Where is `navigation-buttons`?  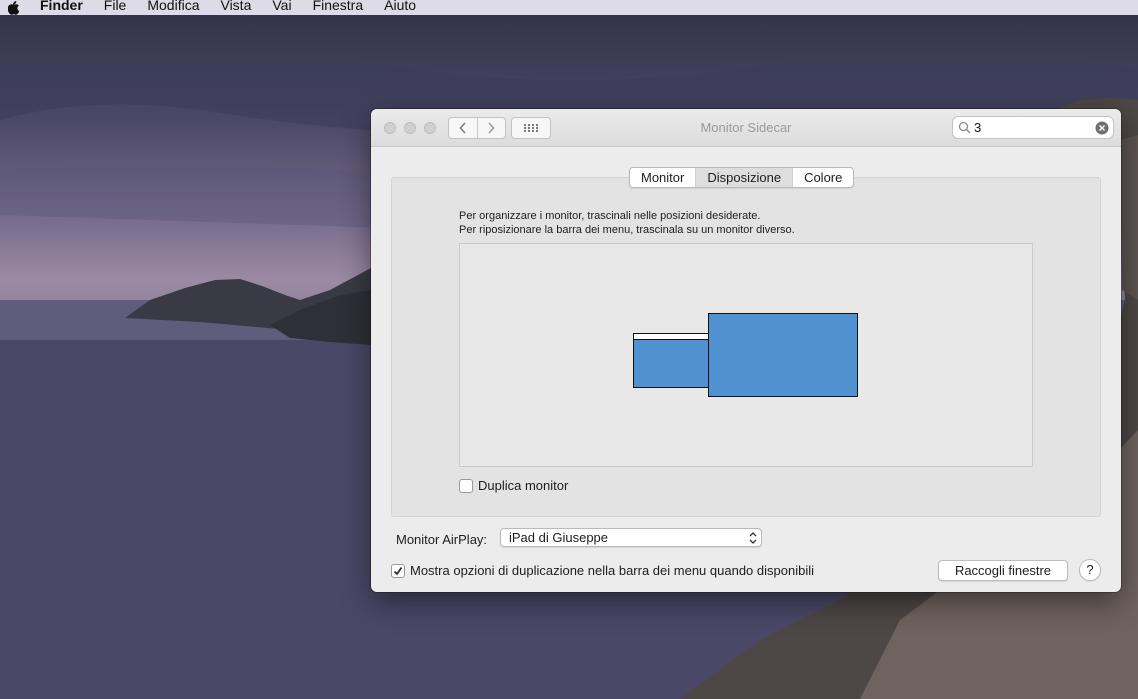 navigation-buttons is located at coordinates (477, 128).